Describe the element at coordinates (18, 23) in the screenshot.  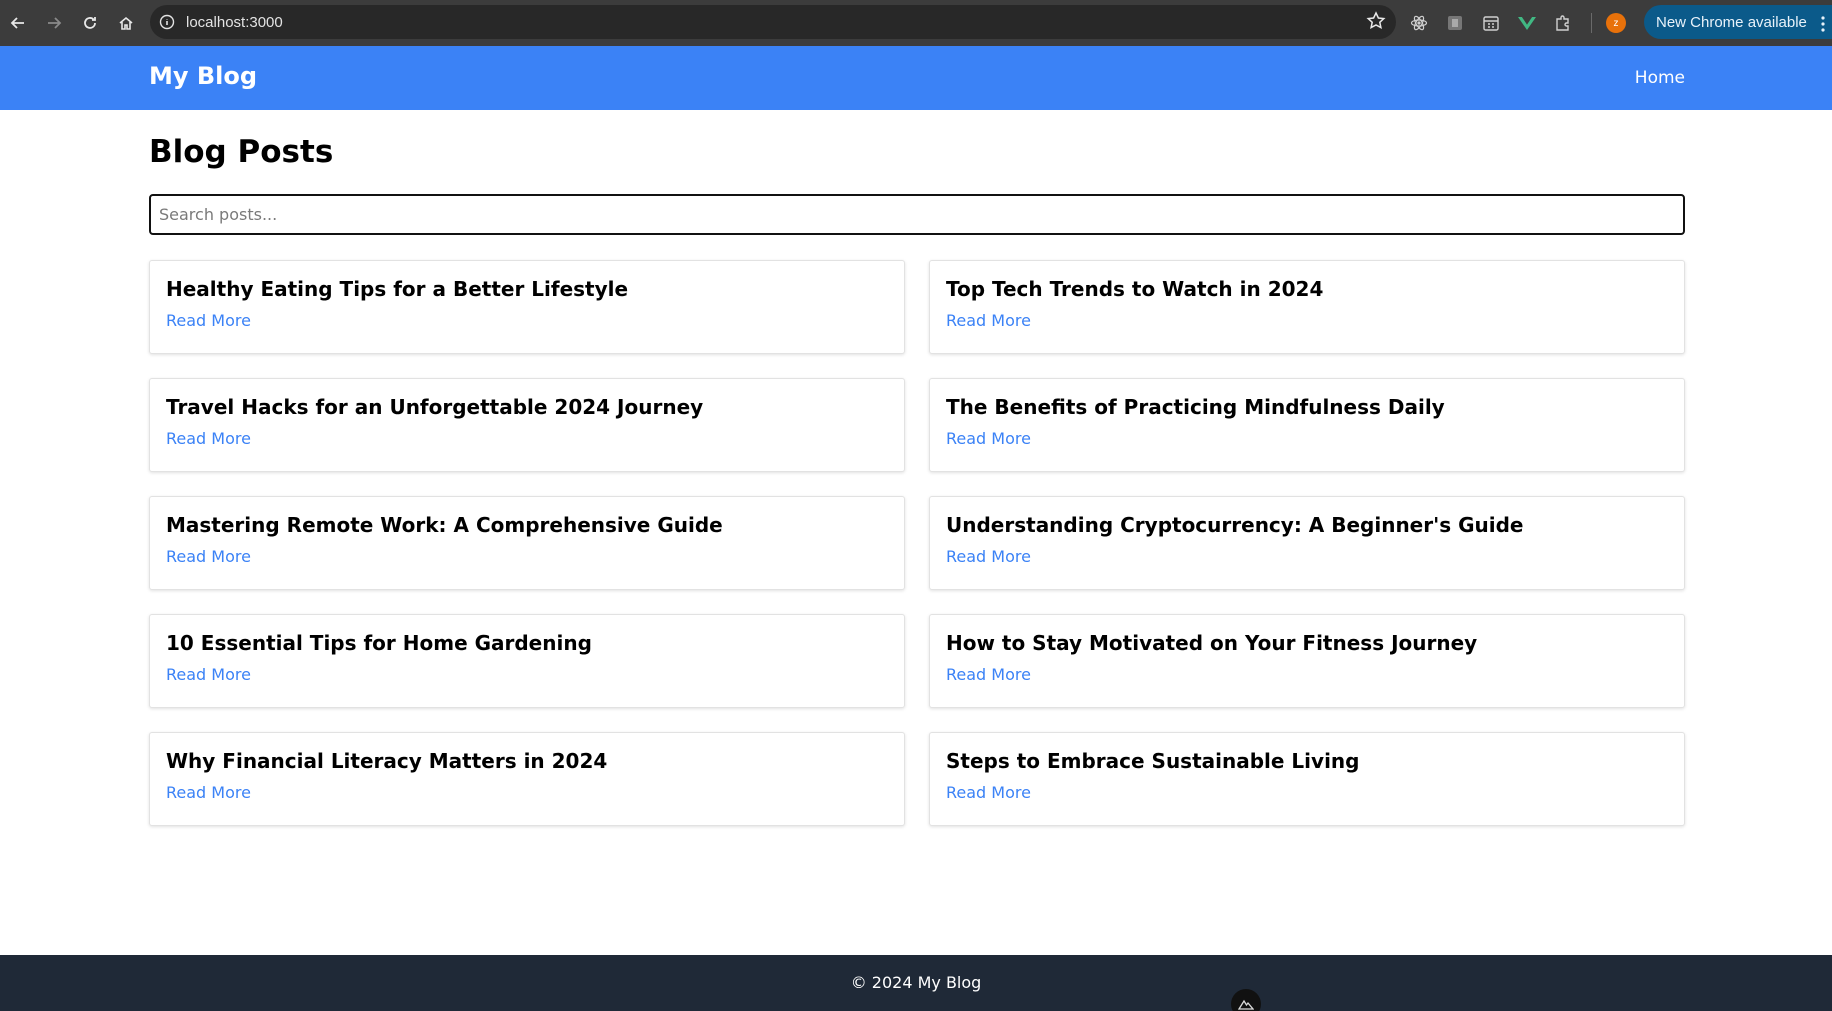
I see `back-arrow-icon` at that location.